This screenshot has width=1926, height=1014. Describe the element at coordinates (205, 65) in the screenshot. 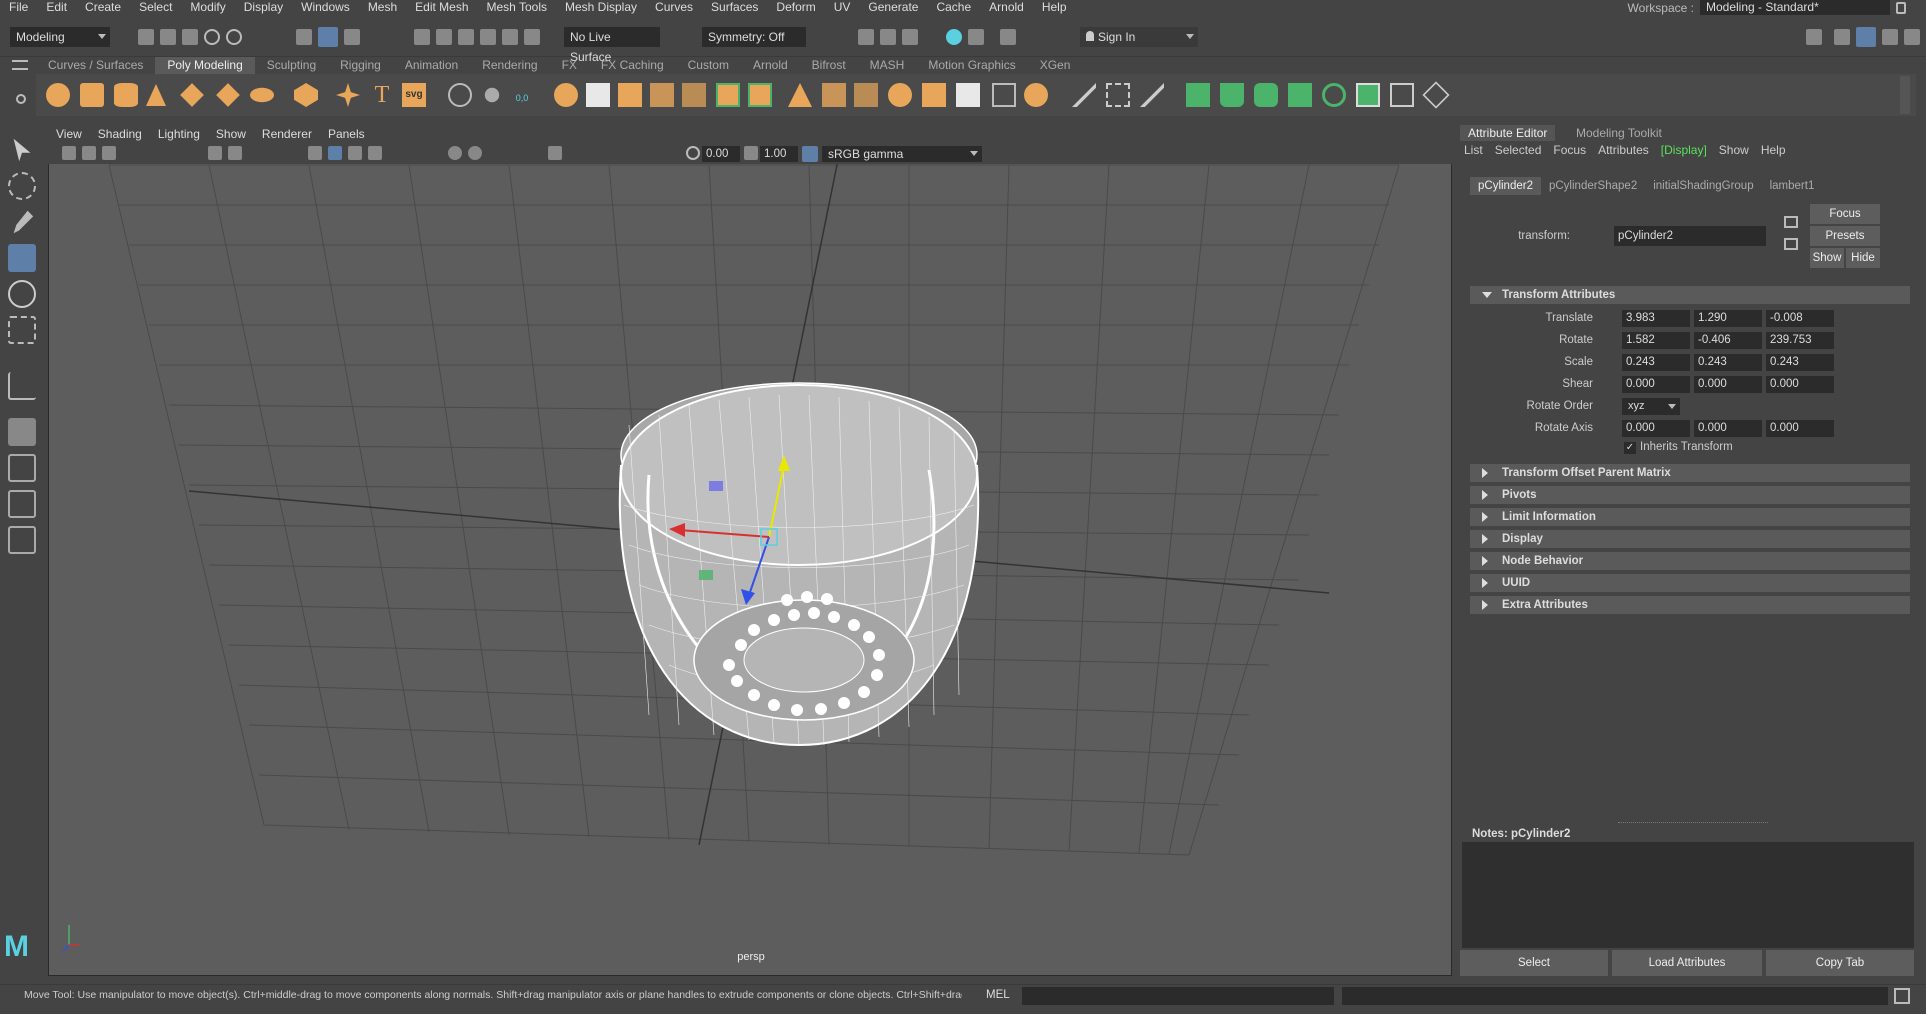

I see `shelf-tab-poly-modeling: Poly Modeling` at that location.